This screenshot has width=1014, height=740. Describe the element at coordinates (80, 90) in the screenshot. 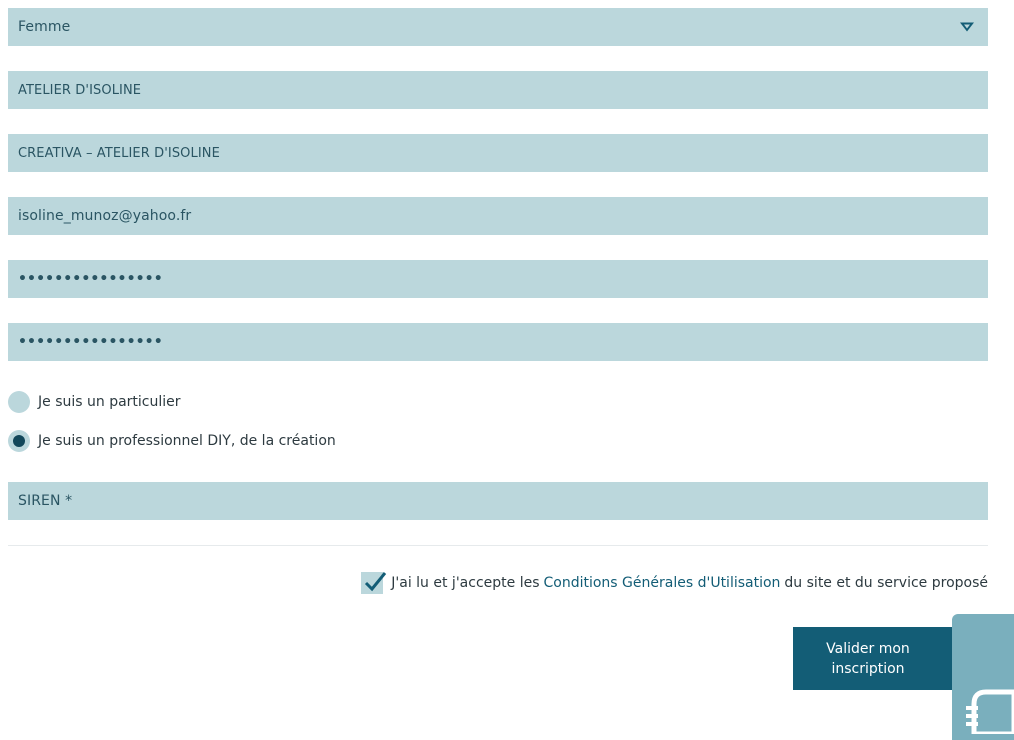

I see `company-name-value: ATELIER D'ISOLINE` at that location.